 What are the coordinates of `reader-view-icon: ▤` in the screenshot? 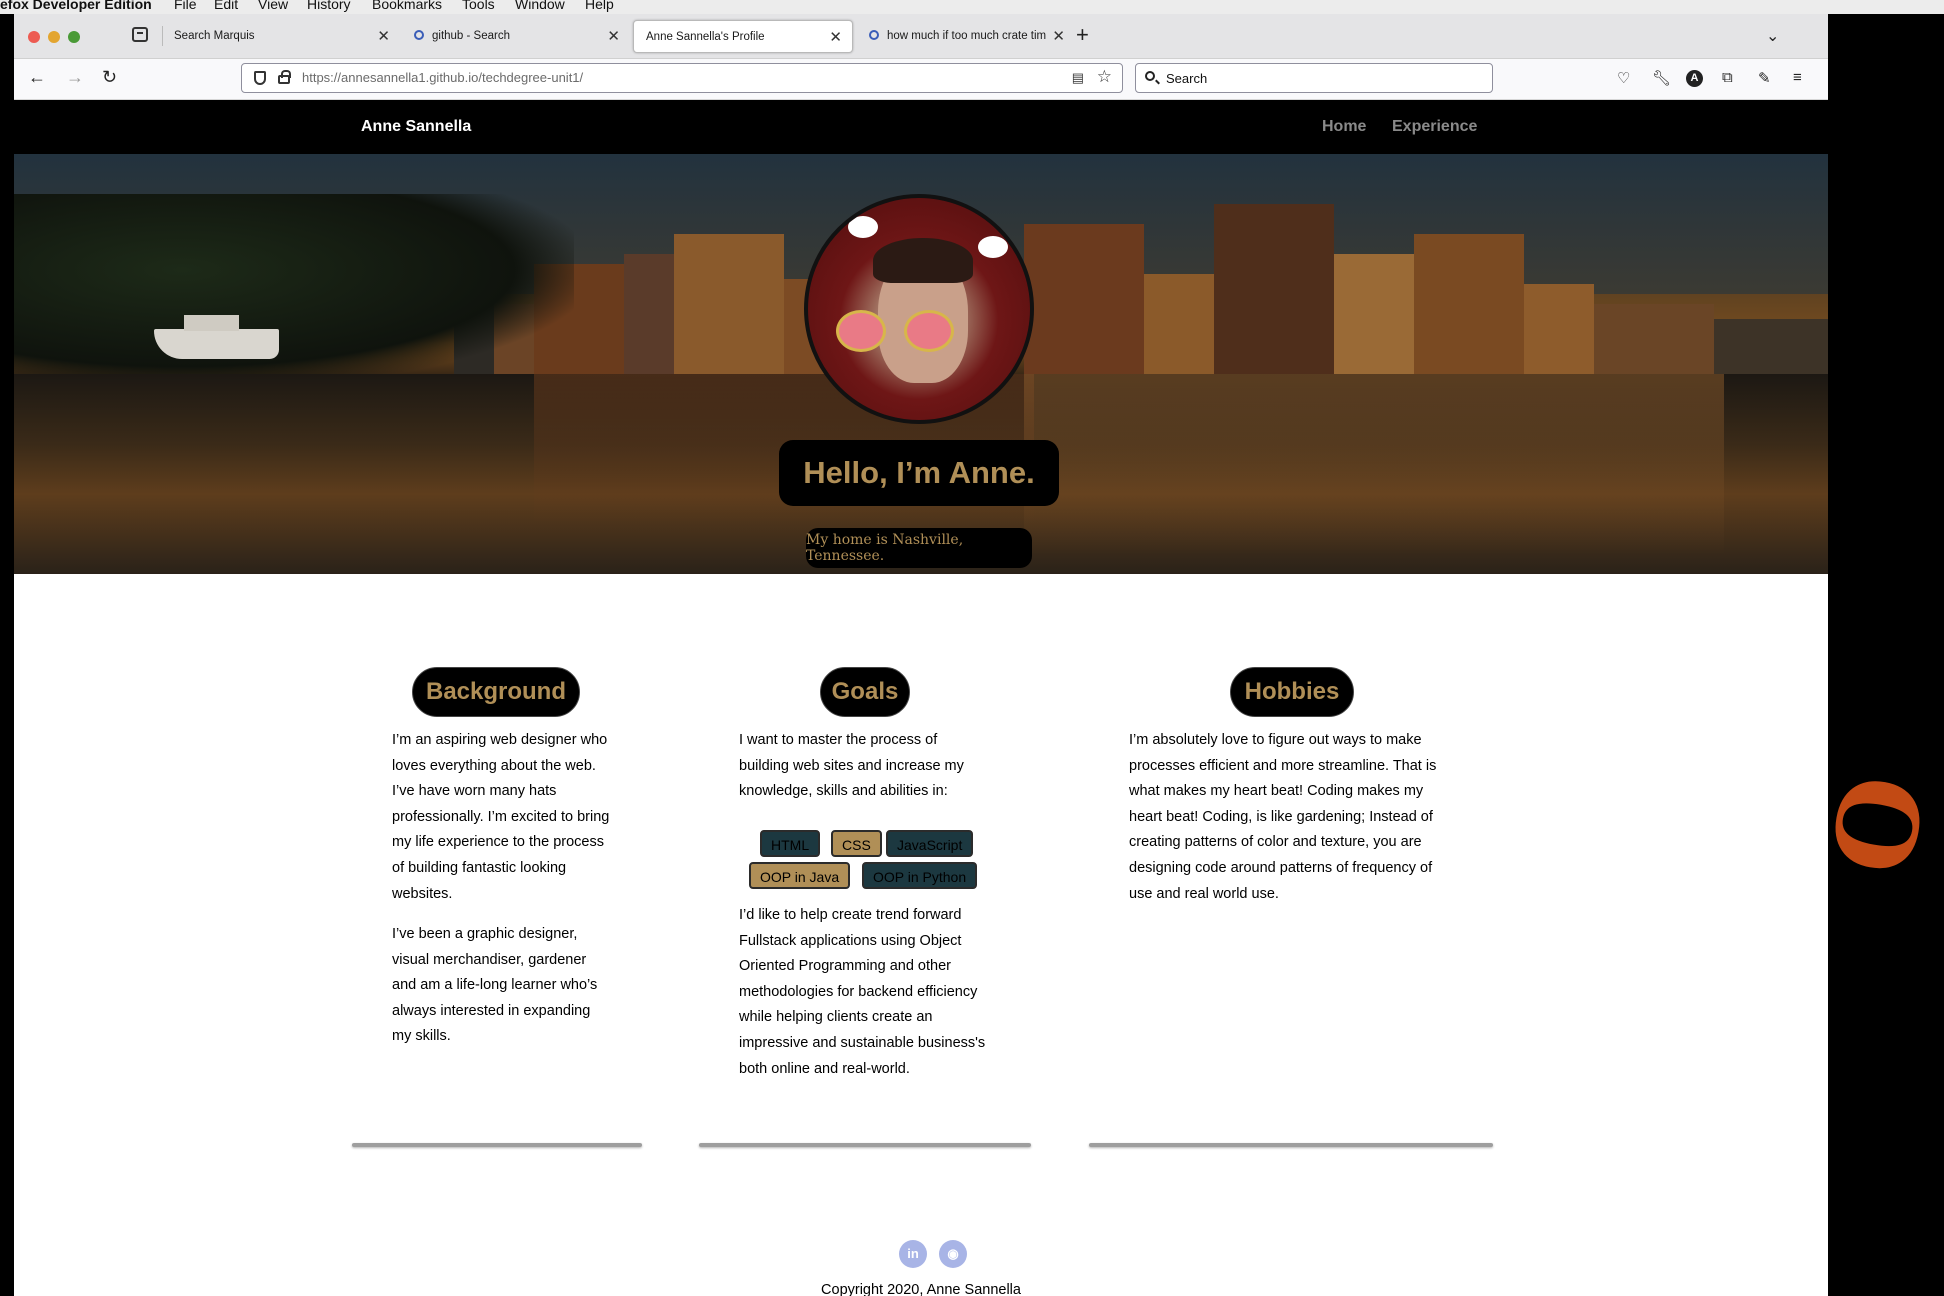 It's located at (1078, 78).